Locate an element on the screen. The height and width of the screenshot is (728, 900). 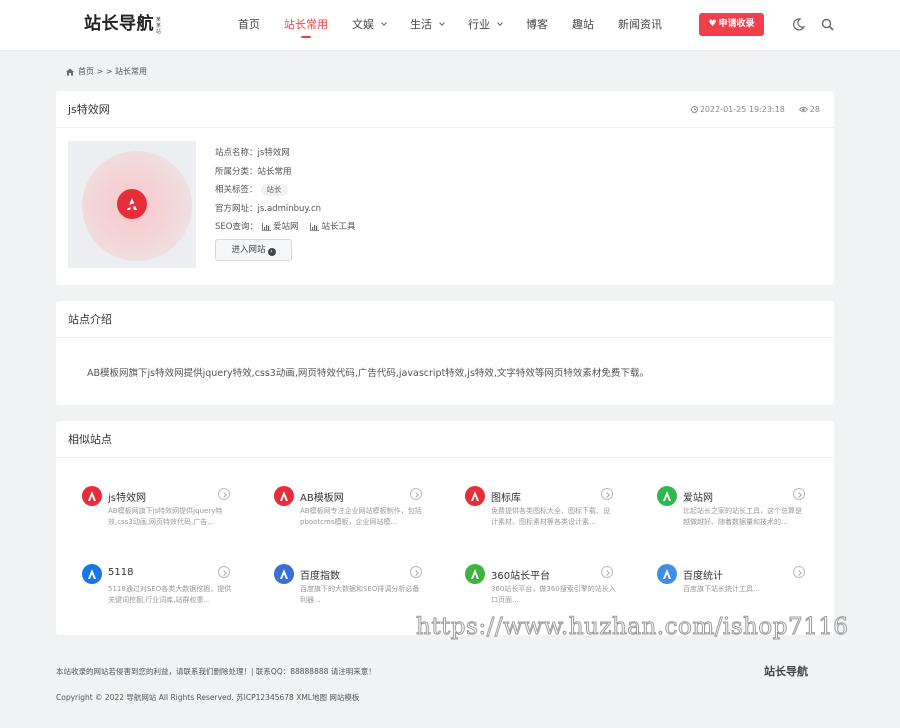
moon-icon is located at coordinates (799, 24).